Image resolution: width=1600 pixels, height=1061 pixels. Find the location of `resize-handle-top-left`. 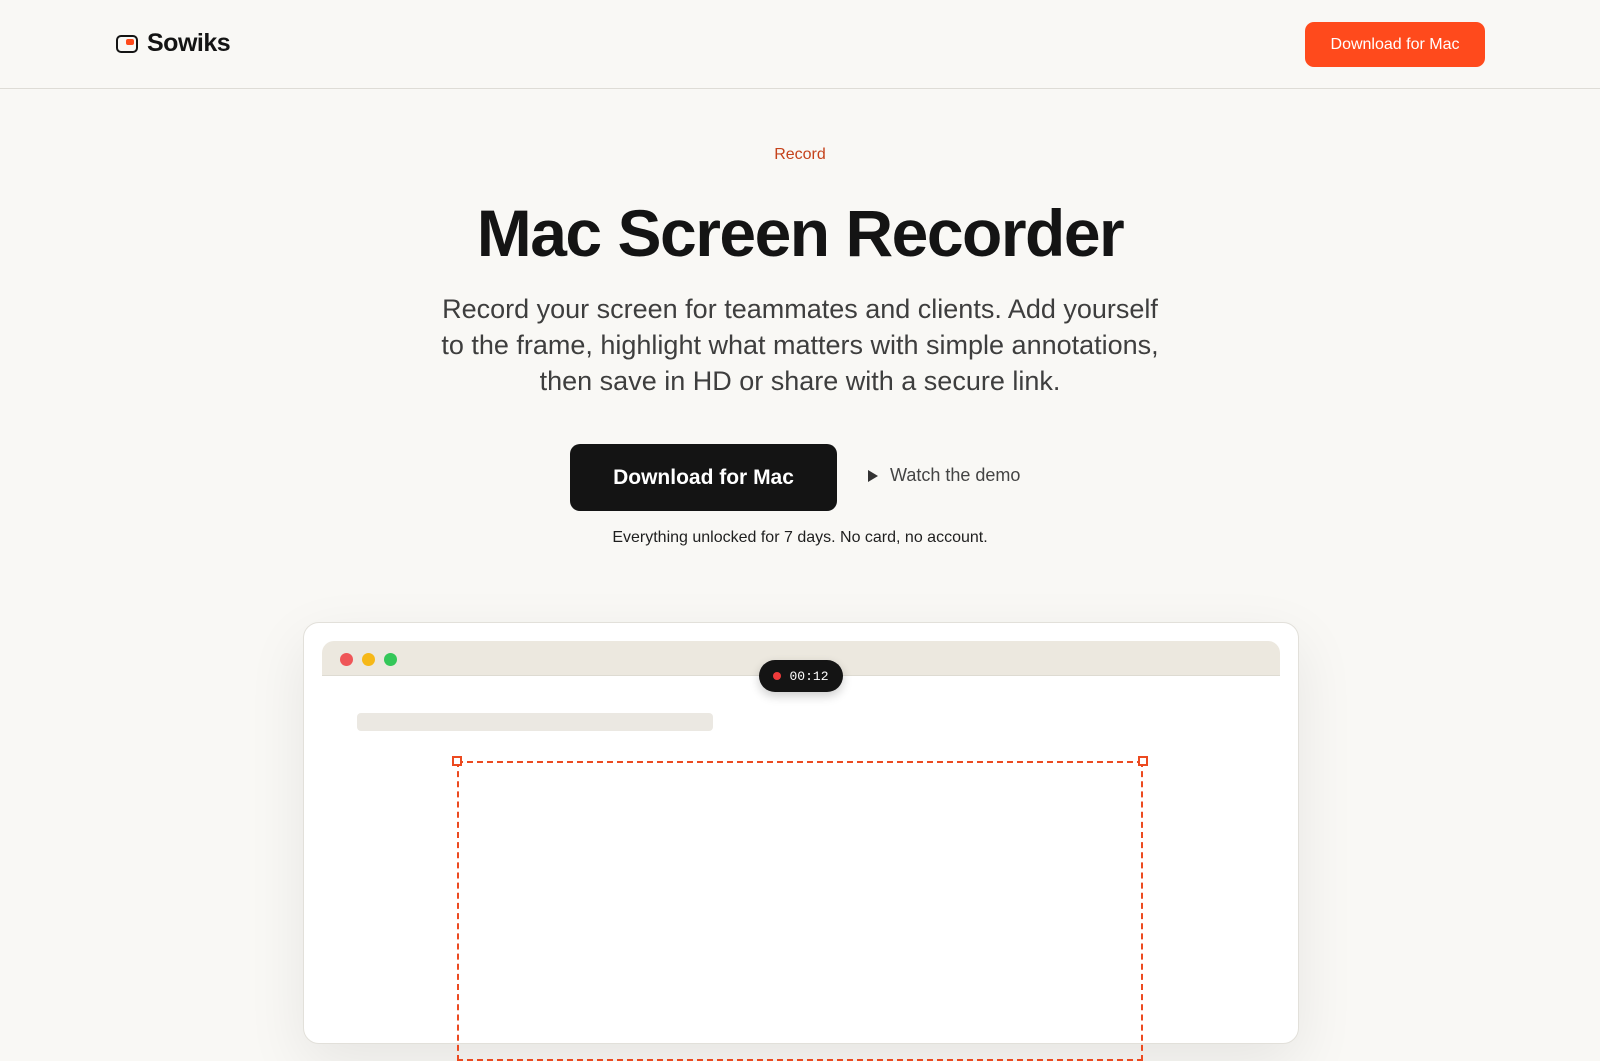

resize-handle-top-left is located at coordinates (457, 761).